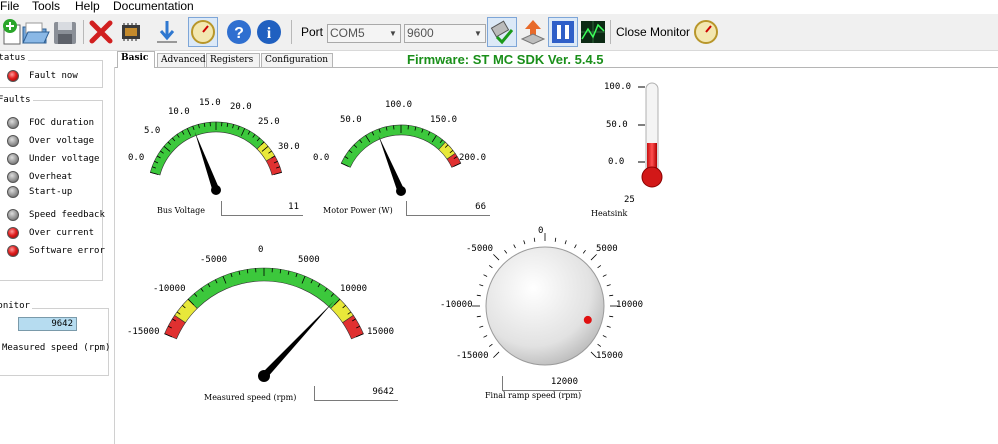 The height and width of the screenshot is (444, 998). Describe the element at coordinates (214, 260) in the screenshot. I see `gauge-tick-label: -5000` at that location.